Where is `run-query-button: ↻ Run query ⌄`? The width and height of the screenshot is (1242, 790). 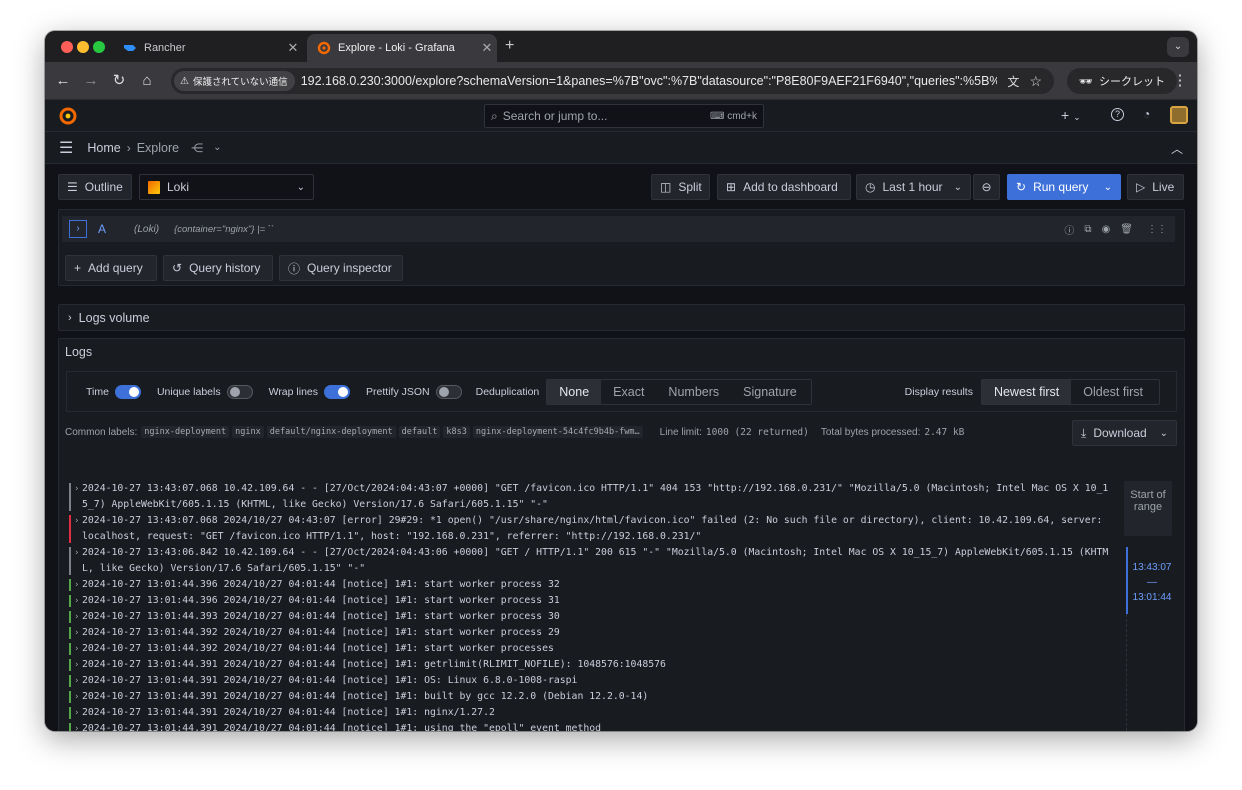 run-query-button: ↻ Run query ⌄ is located at coordinates (1064, 187).